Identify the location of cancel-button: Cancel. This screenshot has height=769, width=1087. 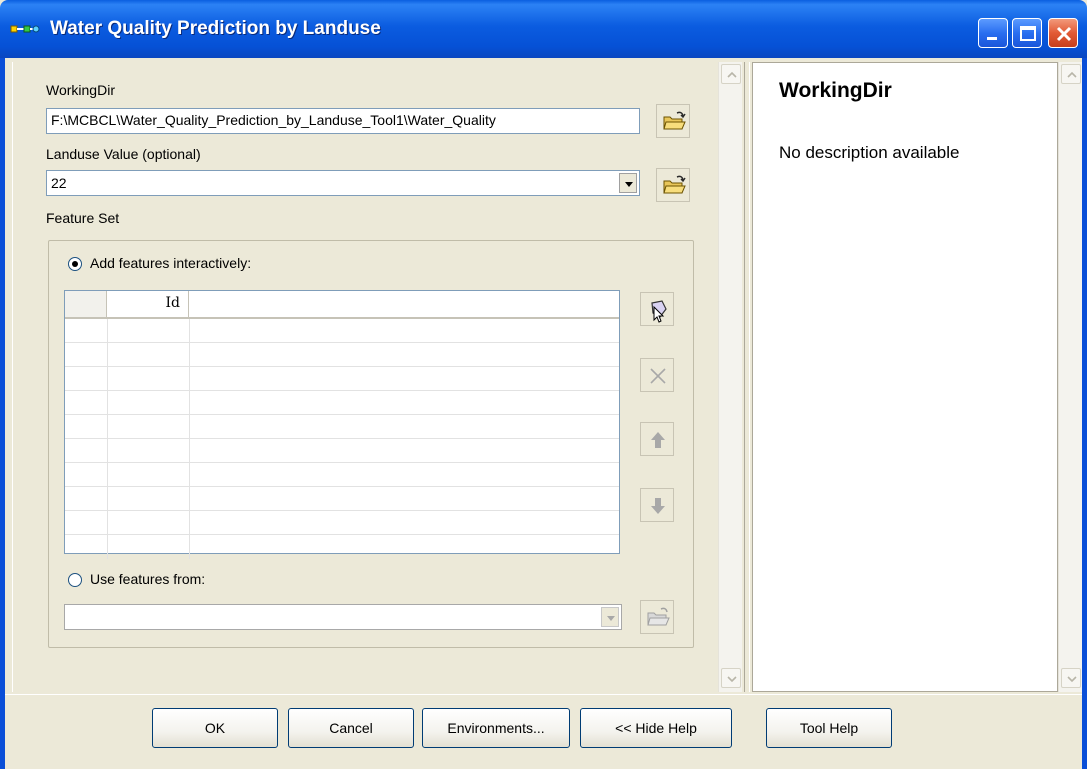
(351, 728).